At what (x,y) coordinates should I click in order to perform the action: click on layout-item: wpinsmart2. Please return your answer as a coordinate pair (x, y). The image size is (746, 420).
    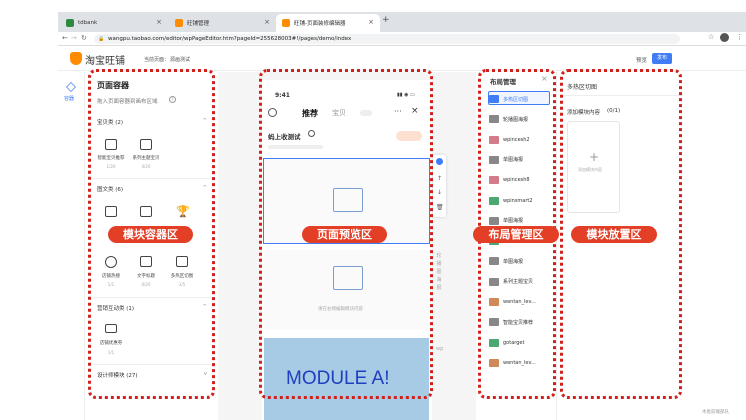
    Looking at the image, I should click on (520, 201).